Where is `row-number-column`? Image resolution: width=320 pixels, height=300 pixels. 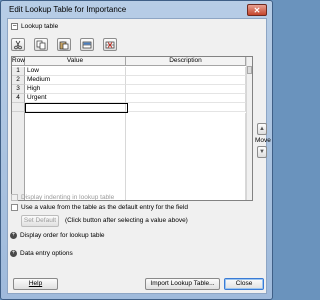 row-number-column is located at coordinates (18, 156).